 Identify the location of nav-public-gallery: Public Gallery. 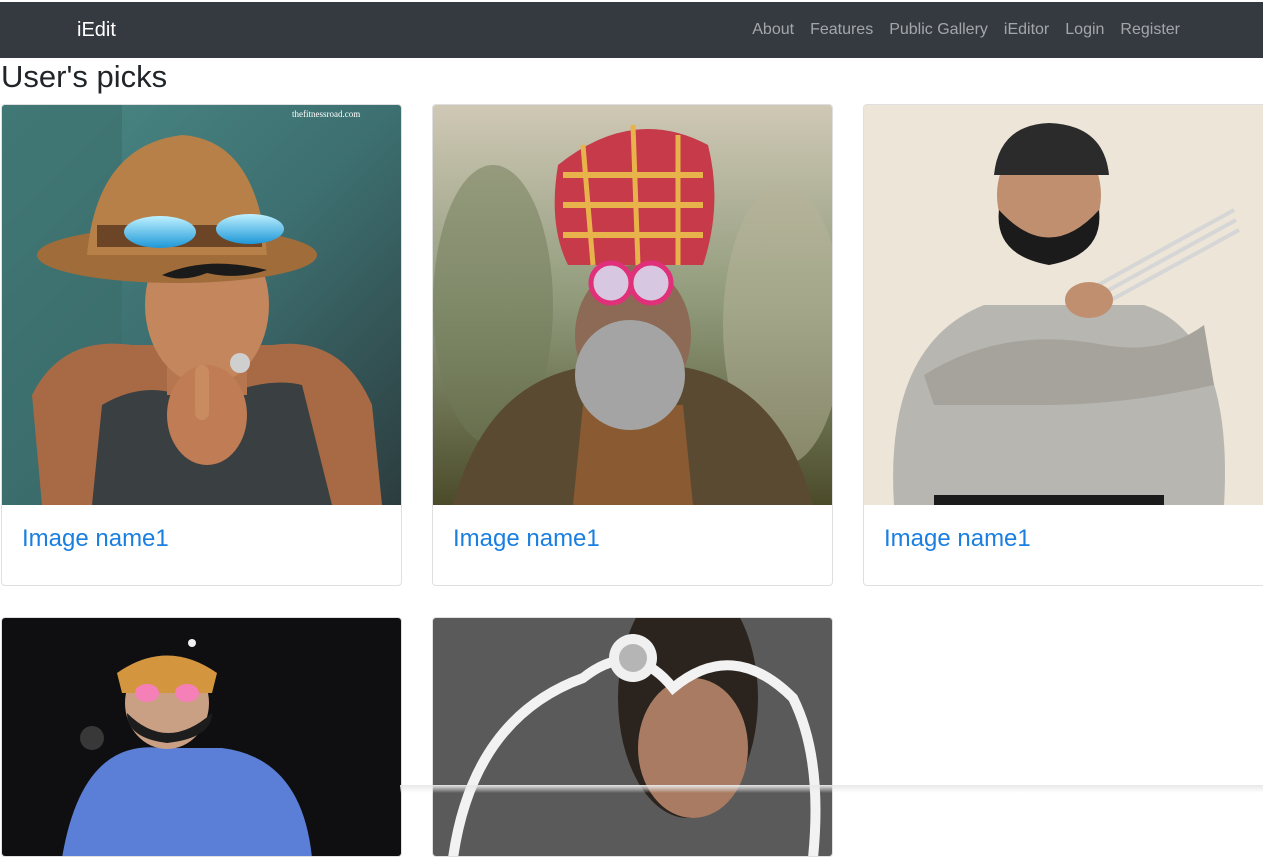
(938, 30).